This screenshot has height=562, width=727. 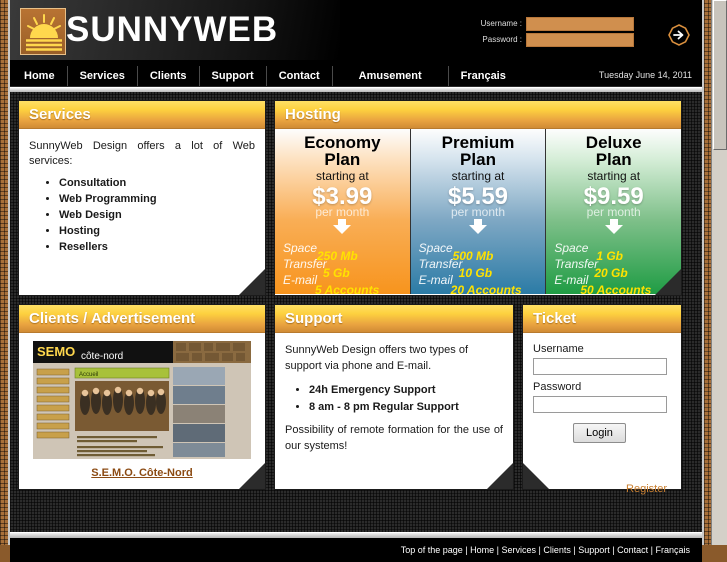 I want to click on services-list-item: Web Programming, so click(x=157, y=199).